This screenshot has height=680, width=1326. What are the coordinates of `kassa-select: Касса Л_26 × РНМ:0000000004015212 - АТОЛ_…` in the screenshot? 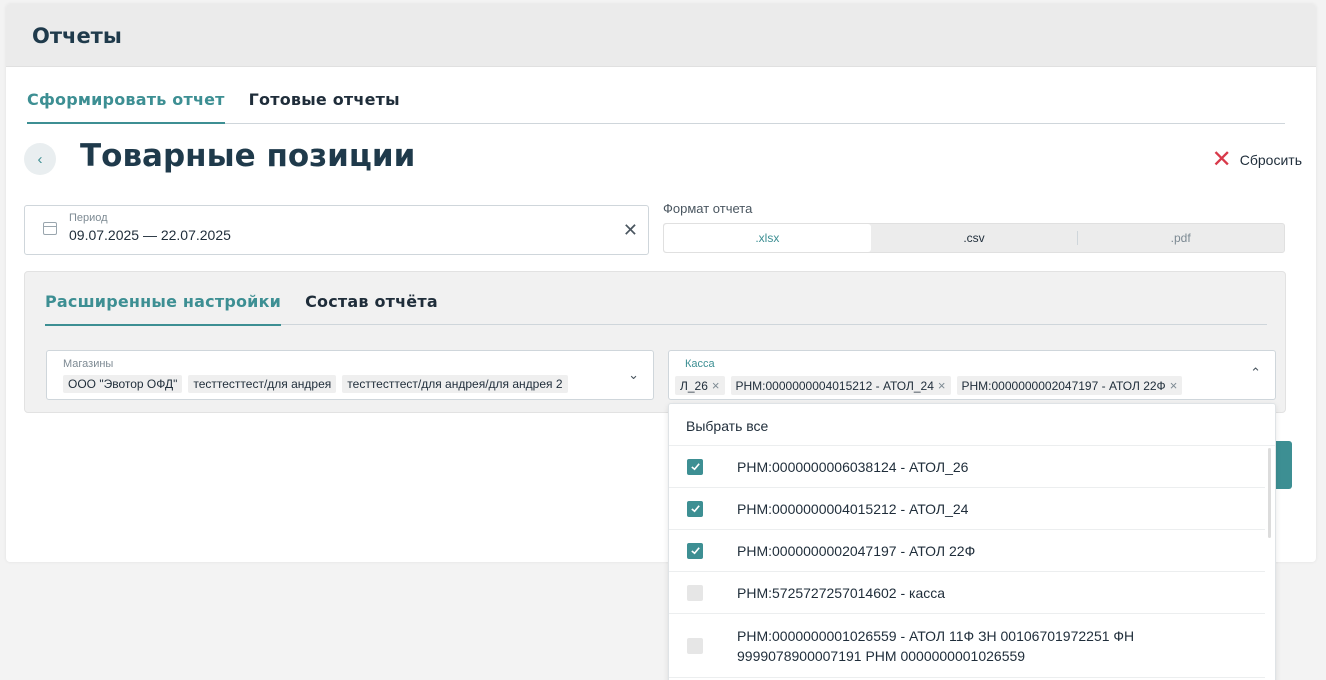 It's located at (972, 375).